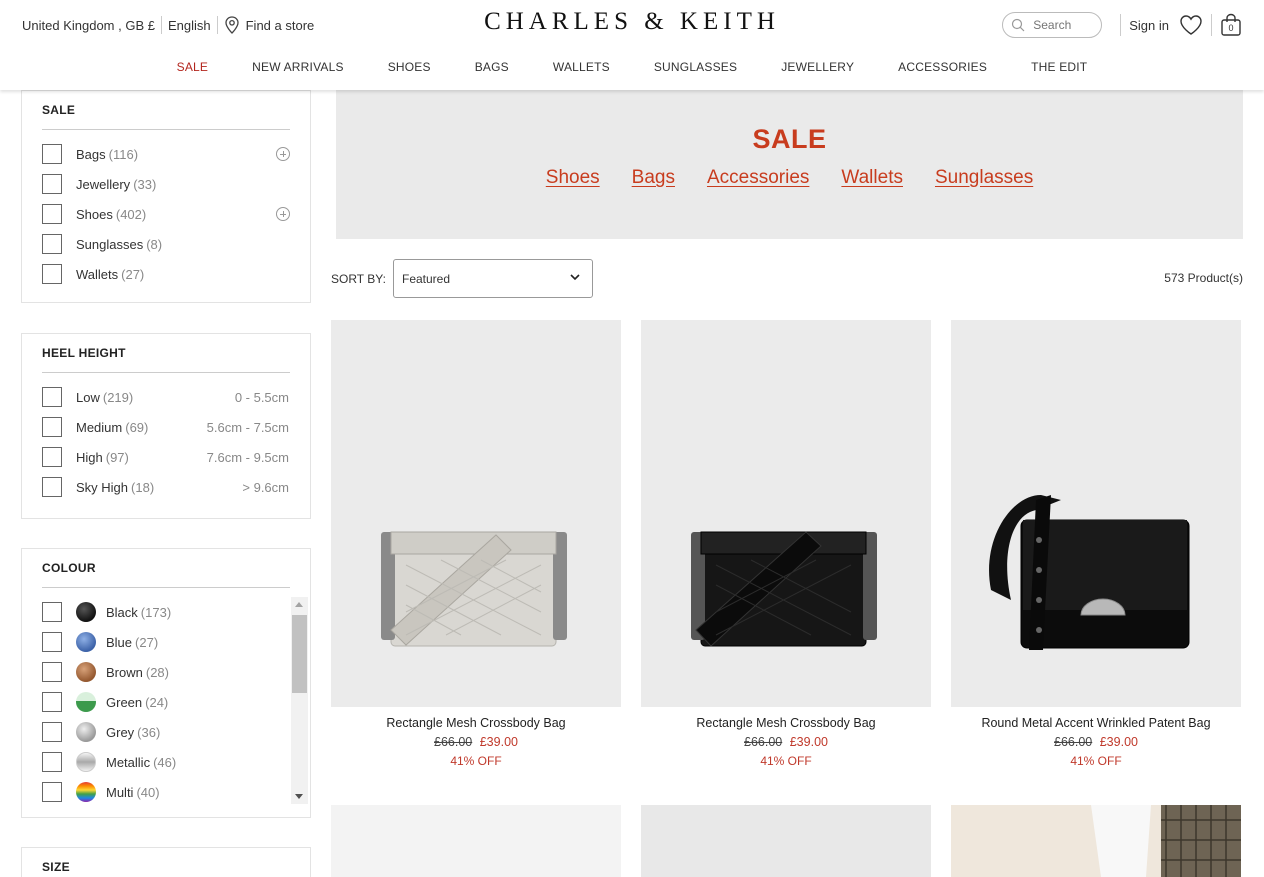 The height and width of the screenshot is (877, 1264). What do you see at coordinates (1063, 25) in the screenshot?
I see `search-input` at bounding box center [1063, 25].